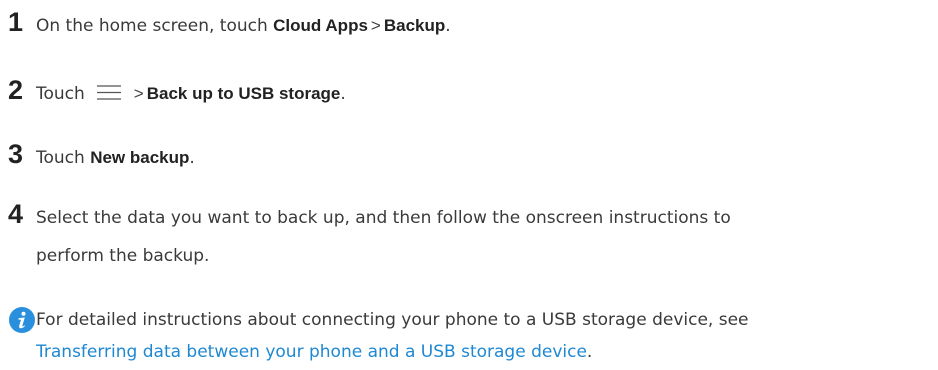  What do you see at coordinates (140, 157) in the screenshot?
I see `new-backup-label: New backup` at bounding box center [140, 157].